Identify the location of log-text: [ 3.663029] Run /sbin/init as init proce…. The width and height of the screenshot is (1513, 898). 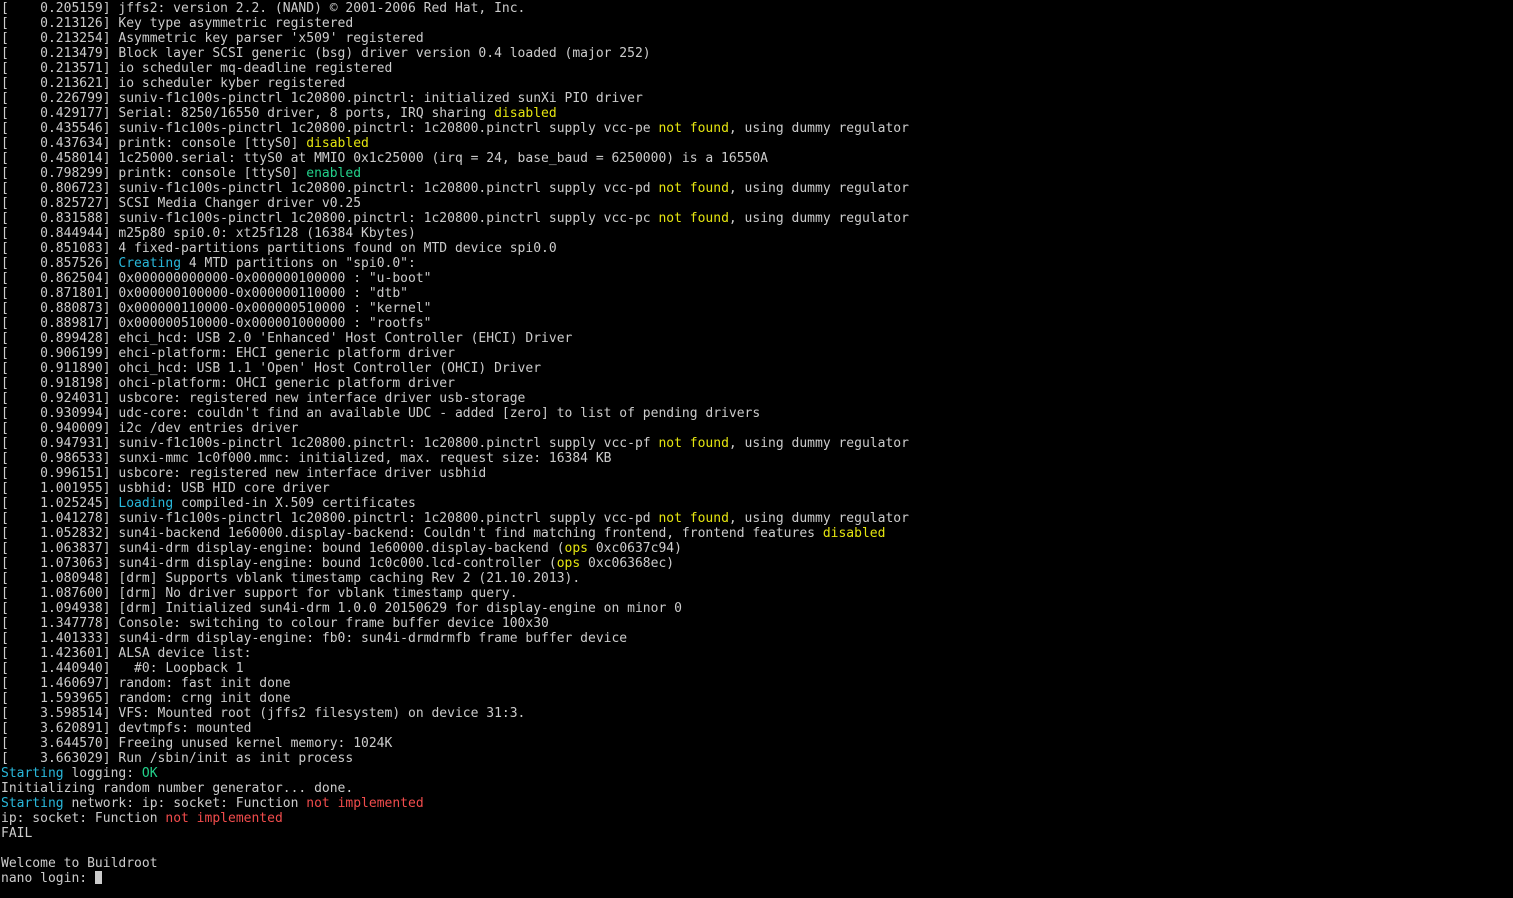
(177, 758).